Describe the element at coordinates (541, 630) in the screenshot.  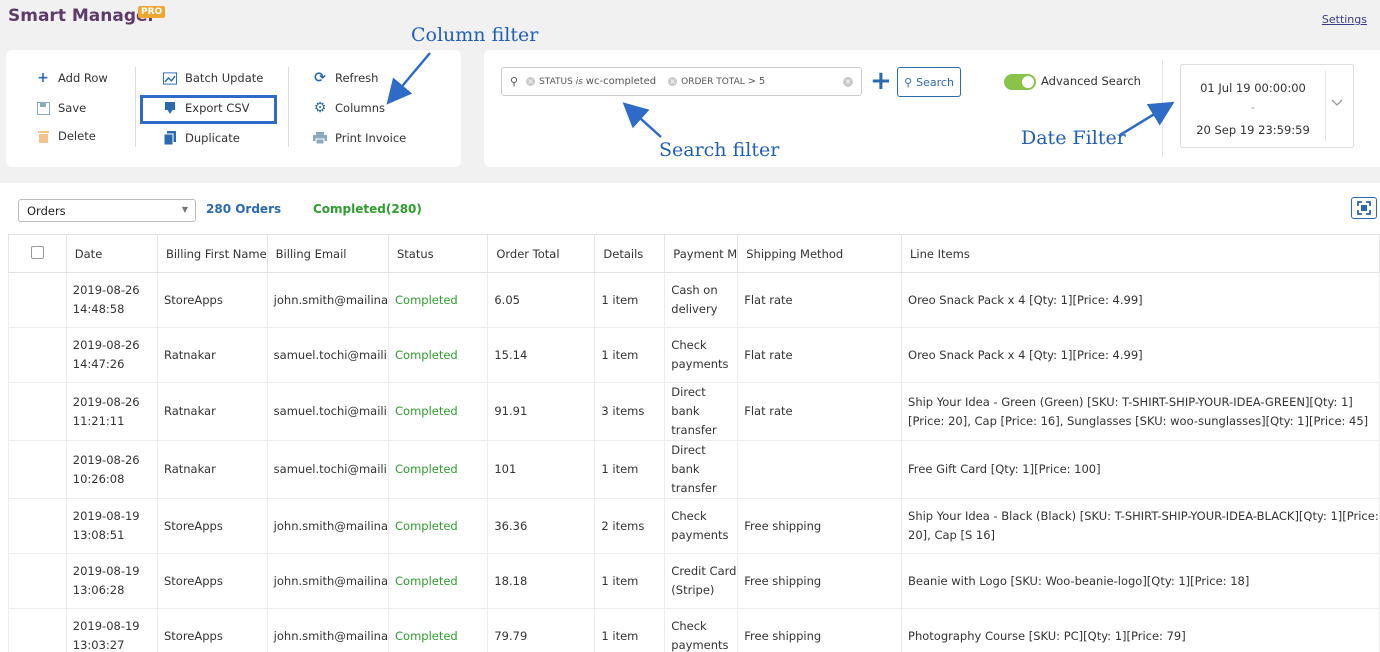
I see `order-total-cell: 79.79` at that location.